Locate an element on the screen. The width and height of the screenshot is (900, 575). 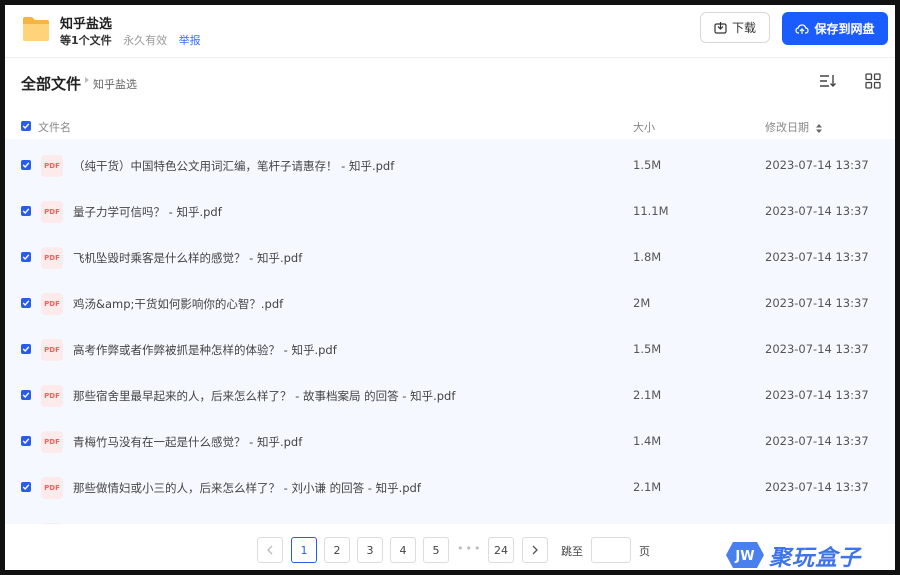
page-4-button: 4 is located at coordinates (403, 550).